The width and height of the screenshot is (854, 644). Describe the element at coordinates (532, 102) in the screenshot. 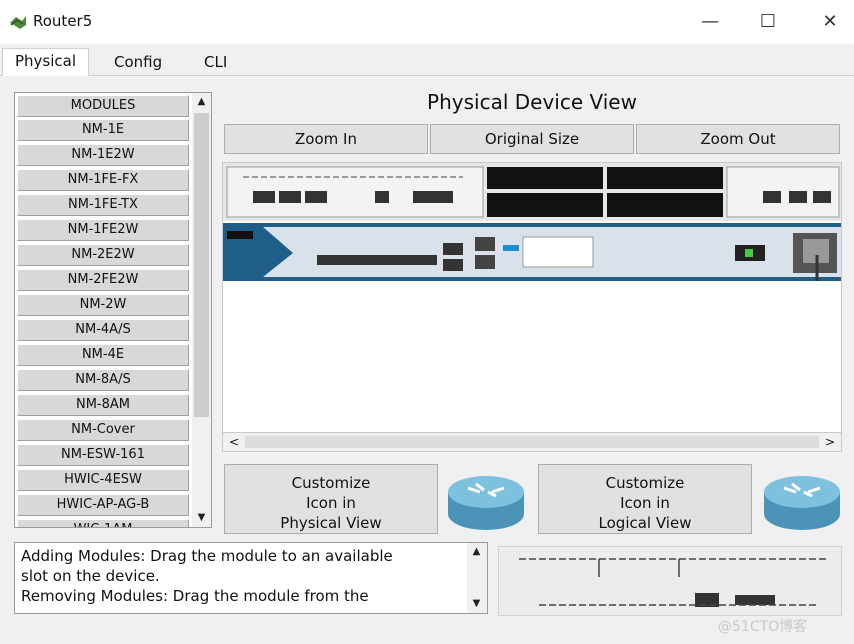

I see `physical-view-title: Physical Device View` at that location.